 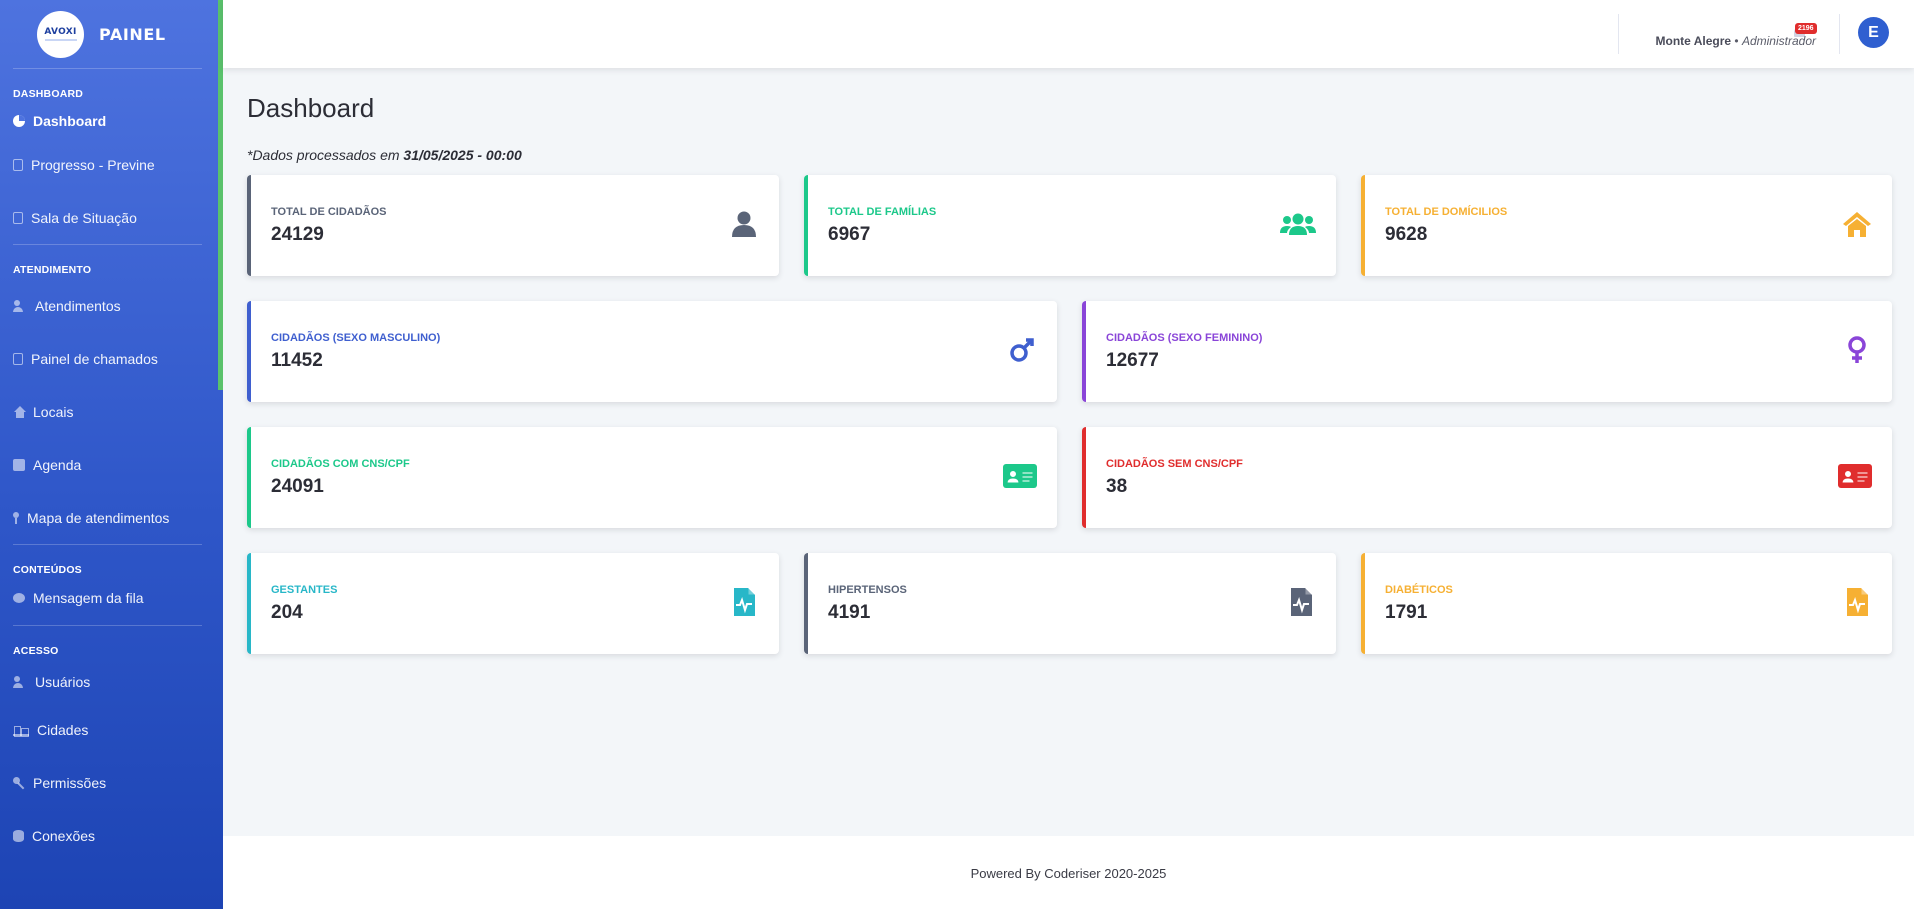 What do you see at coordinates (1184, 338) in the screenshot?
I see `card-label: CIDADÃOS (SEXO FEMININO)` at bounding box center [1184, 338].